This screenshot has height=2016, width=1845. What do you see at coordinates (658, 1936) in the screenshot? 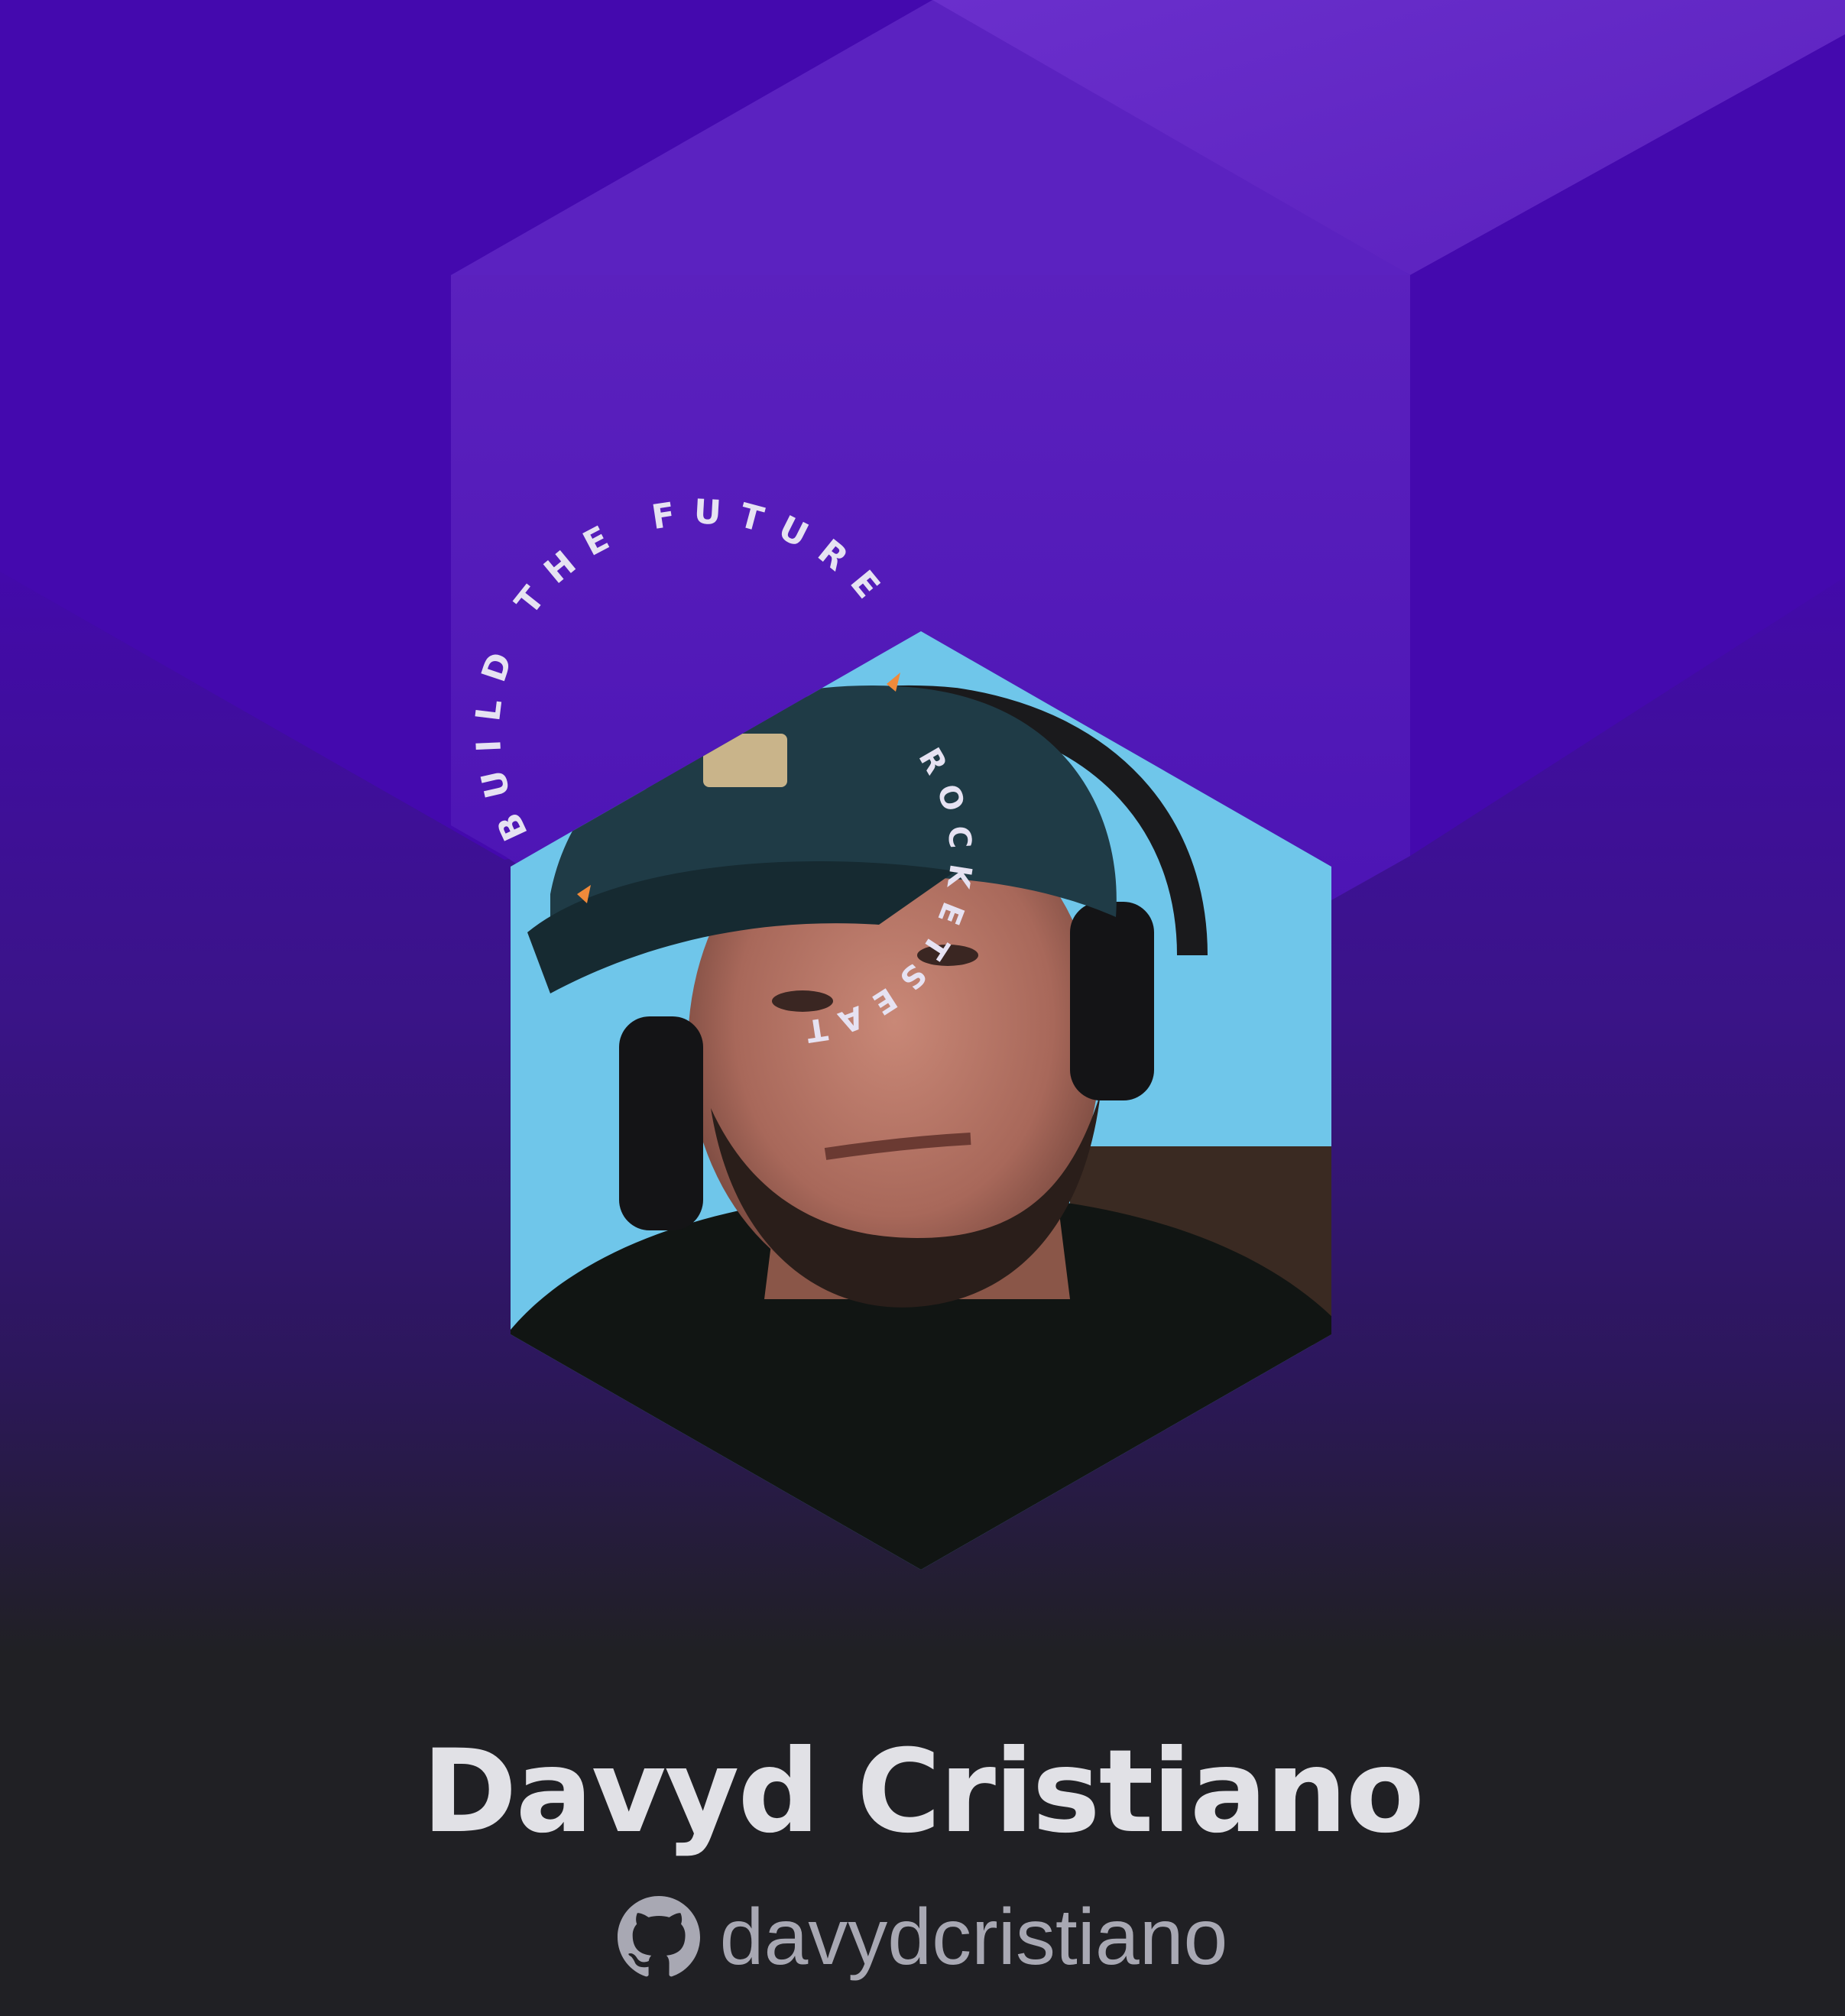
I see `github-icon` at bounding box center [658, 1936].